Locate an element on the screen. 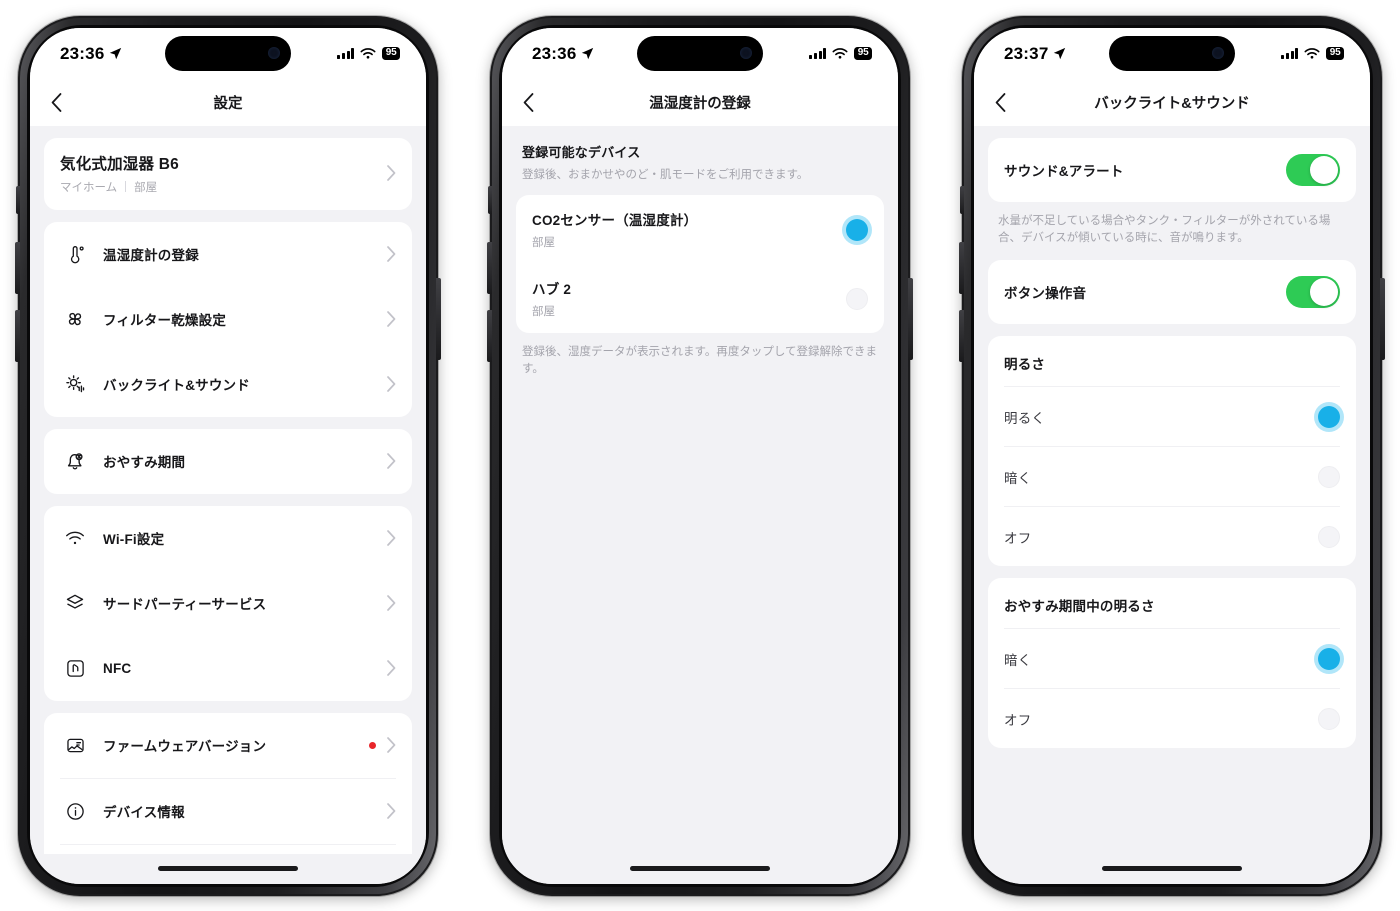  sound-alert-card: サウンド&アラート is located at coordinates (1172, 169).